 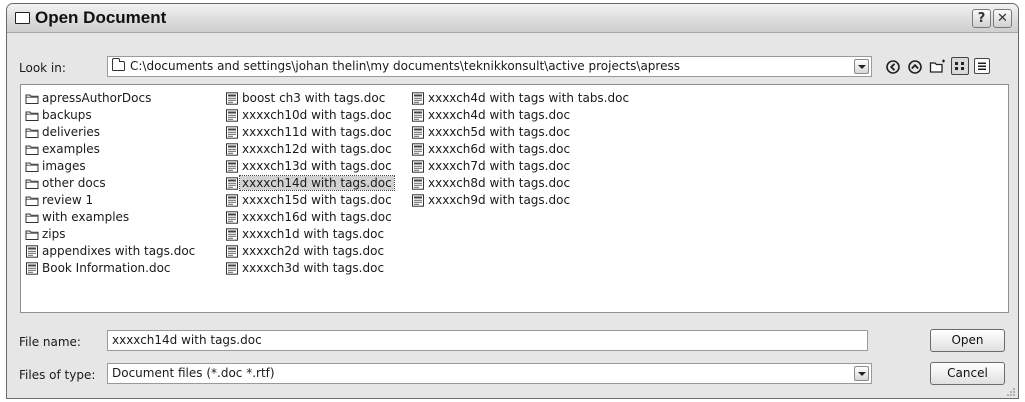 I want to click on folder-item: apressAuthorDocs, so click(x=109, y=98).